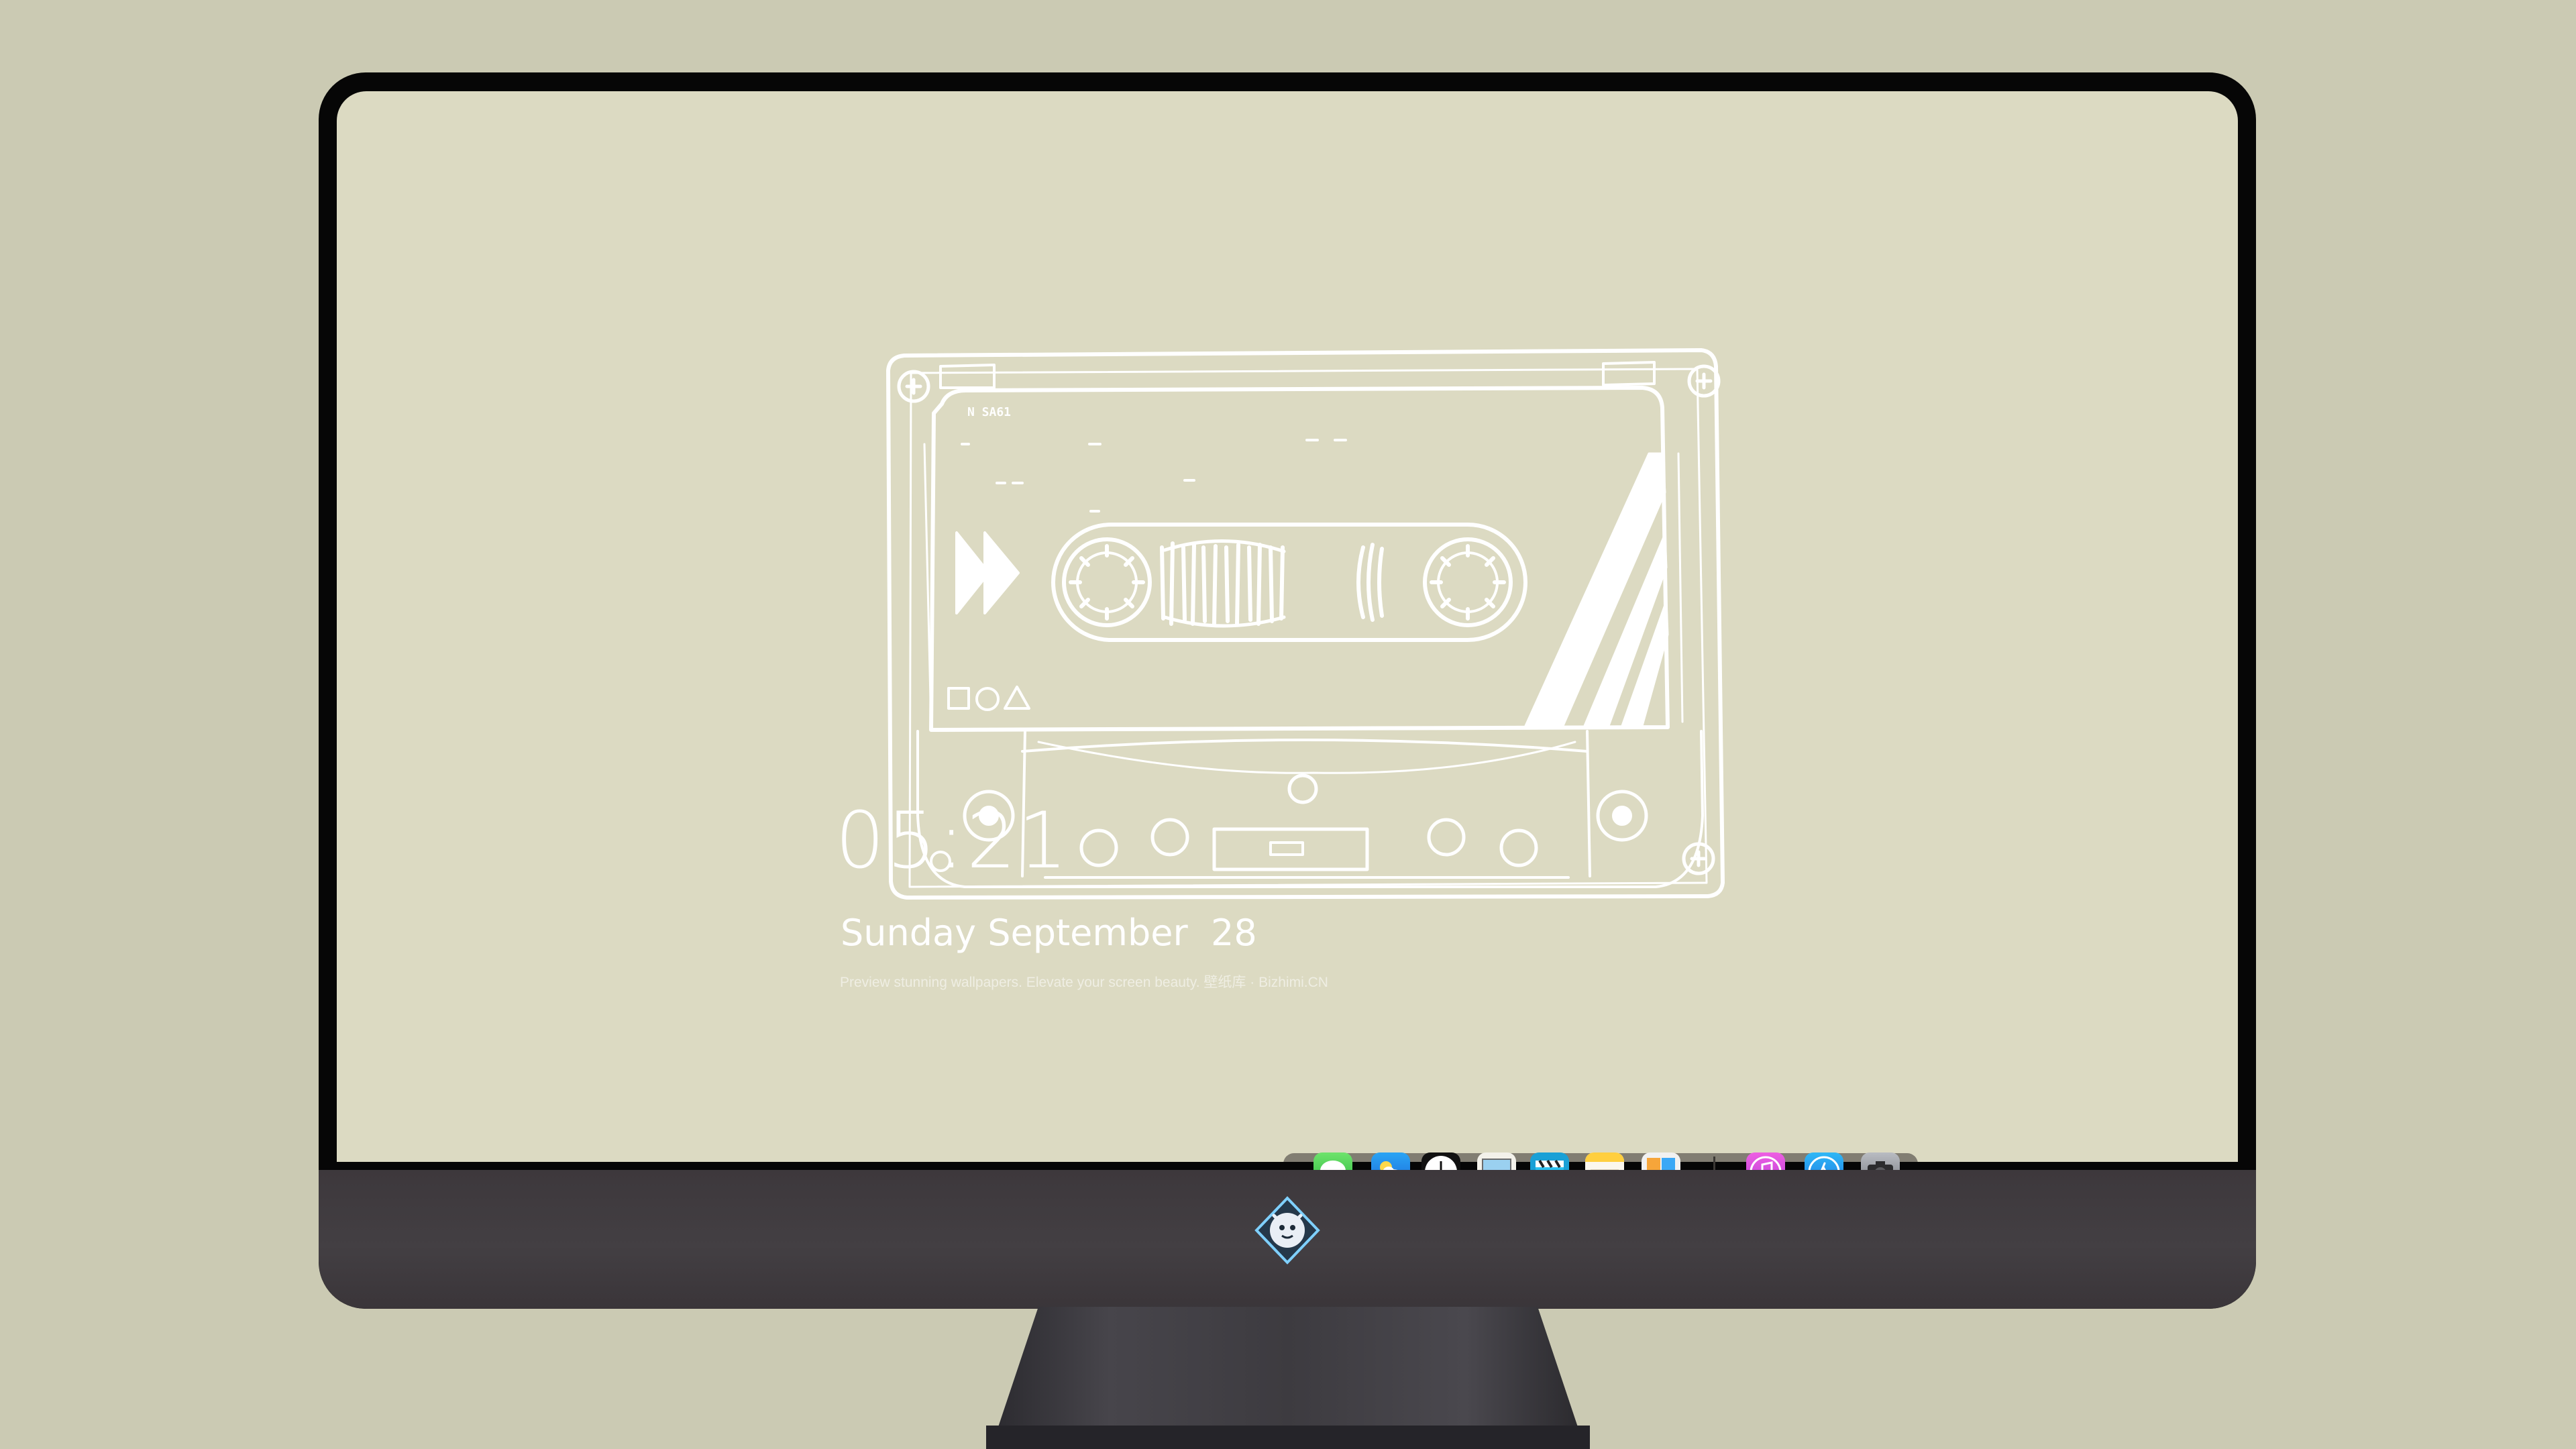 The height and width of the screenshot is (1449, 2576). Describe the element at coordinates (1049, 933) in the screenshot. I see `lockscreen-date: Sunday September 28` at that location.